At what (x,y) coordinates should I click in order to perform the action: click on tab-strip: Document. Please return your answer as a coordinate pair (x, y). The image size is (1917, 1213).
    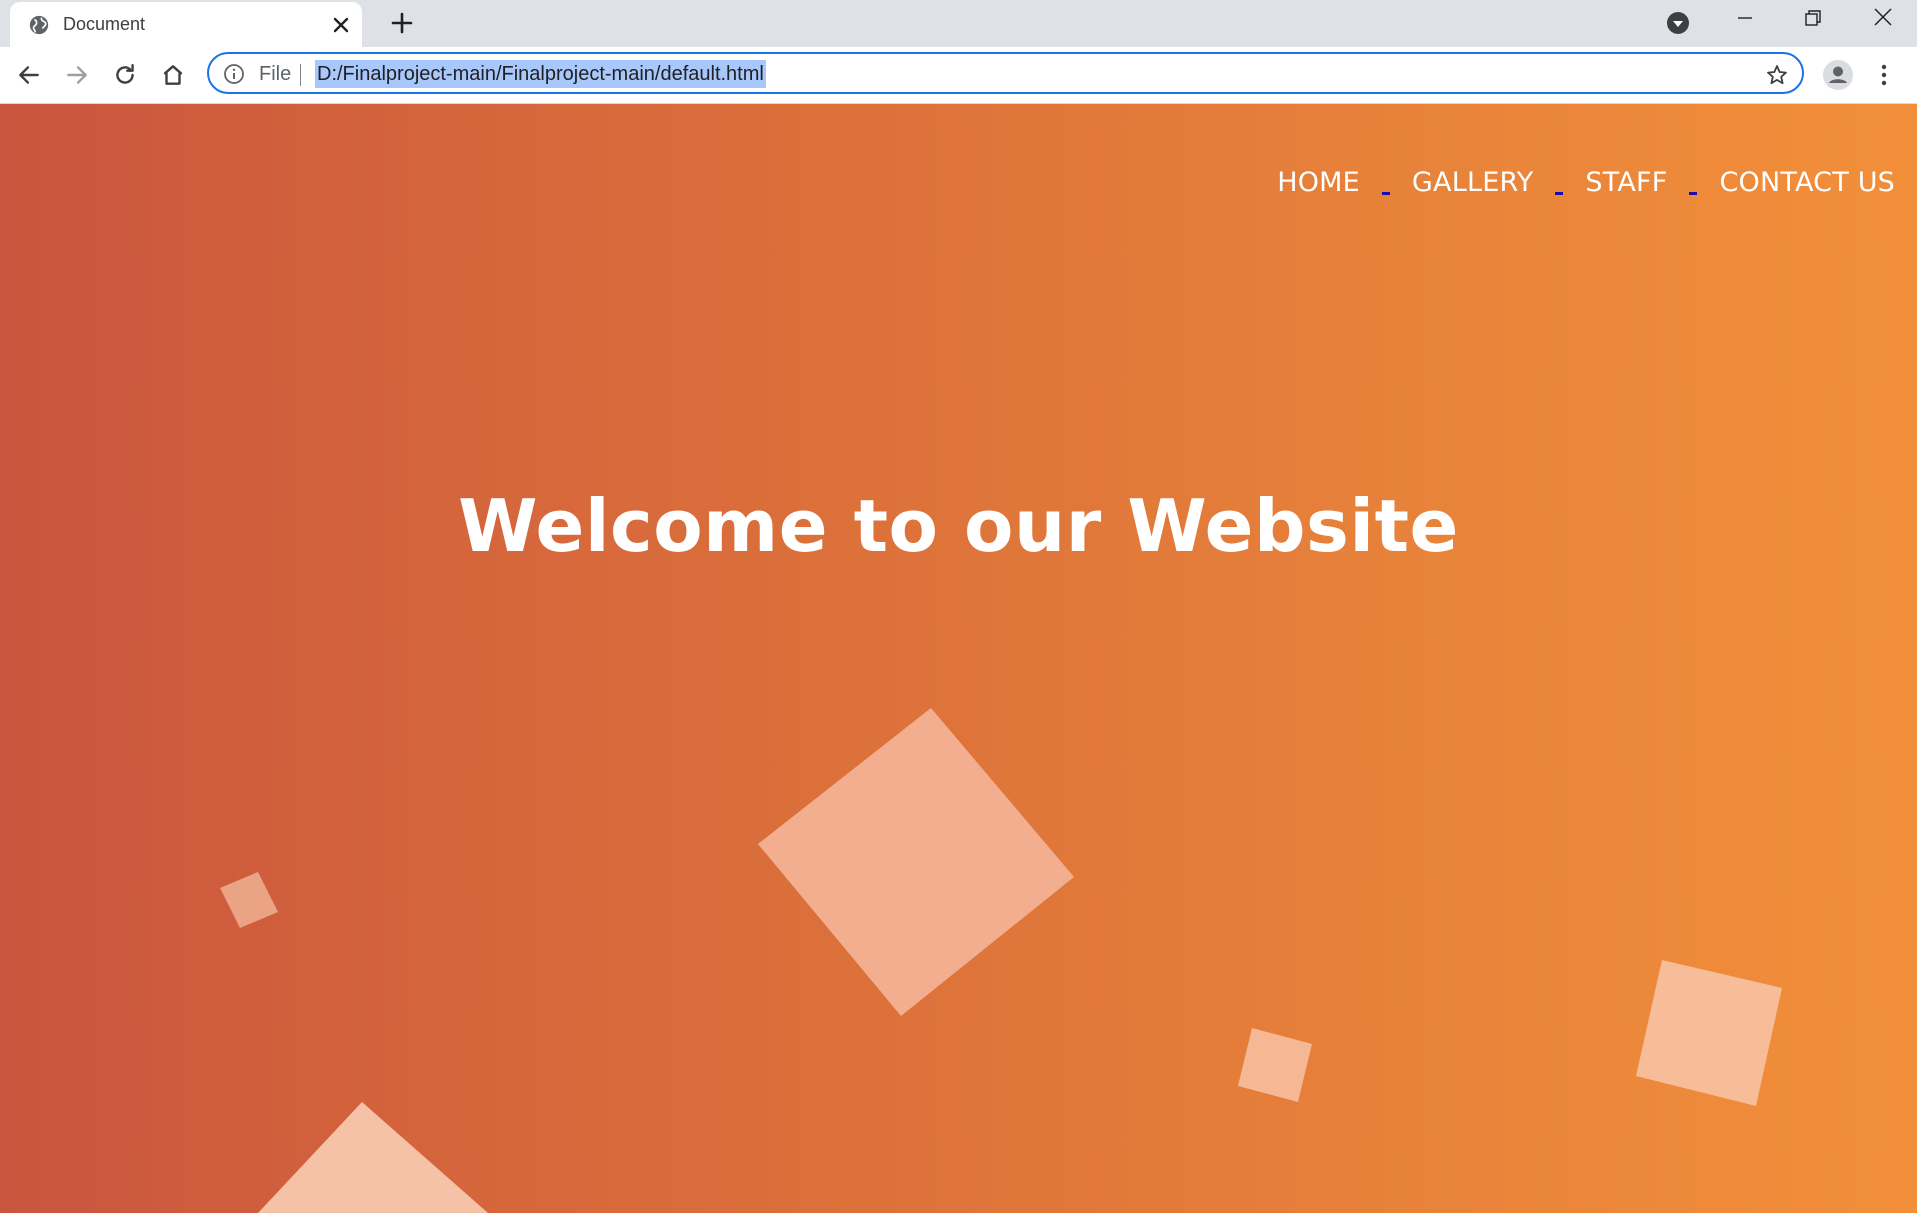
    Looking at the image, I should click on (958, 23).